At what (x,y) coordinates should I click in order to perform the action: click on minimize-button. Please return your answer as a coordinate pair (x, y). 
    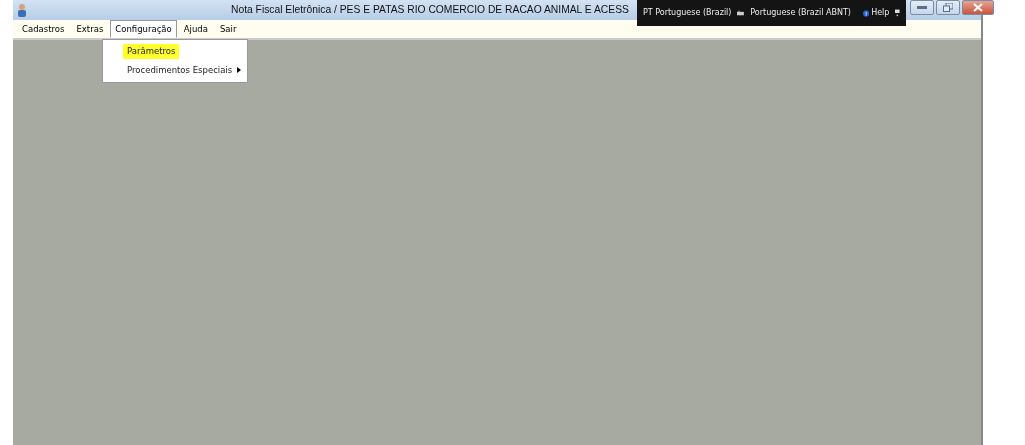
    Looking at the image, I should click on (922, 7).